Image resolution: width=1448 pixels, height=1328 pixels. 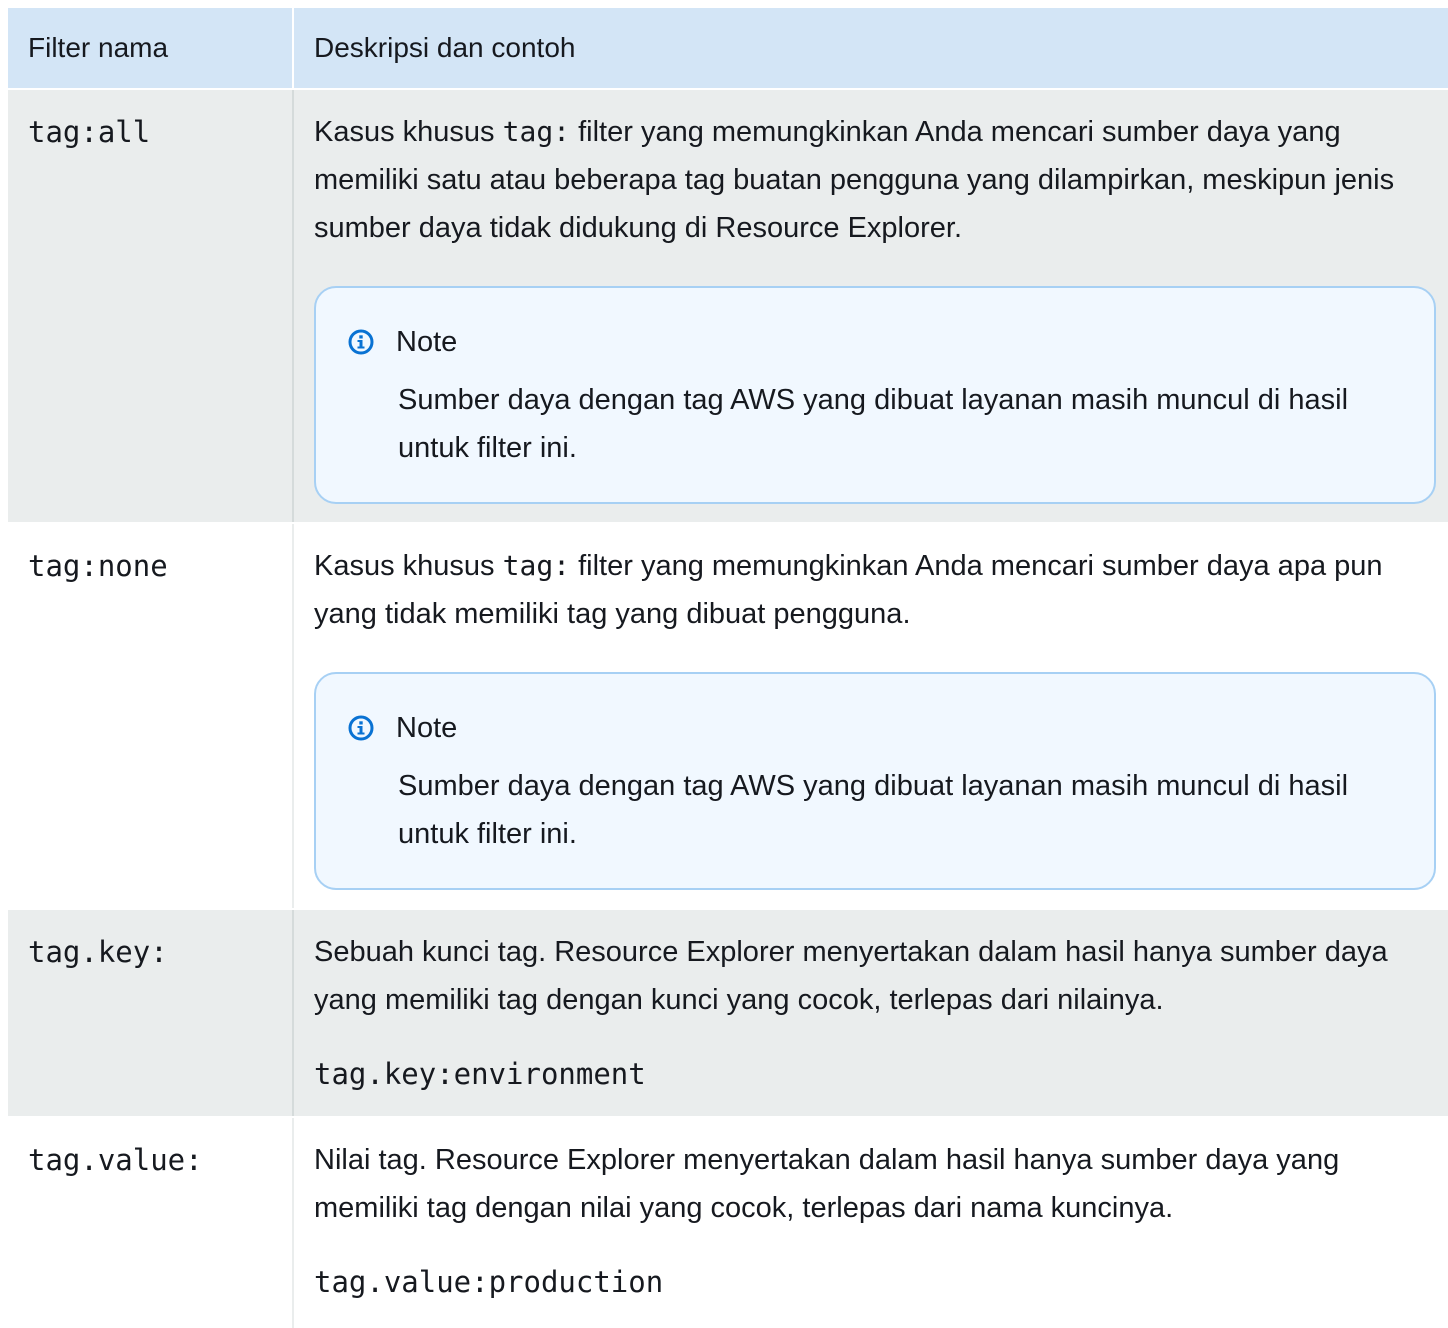 I want to click on filter-name-cell: tag:all, so click(x=151, y=306).